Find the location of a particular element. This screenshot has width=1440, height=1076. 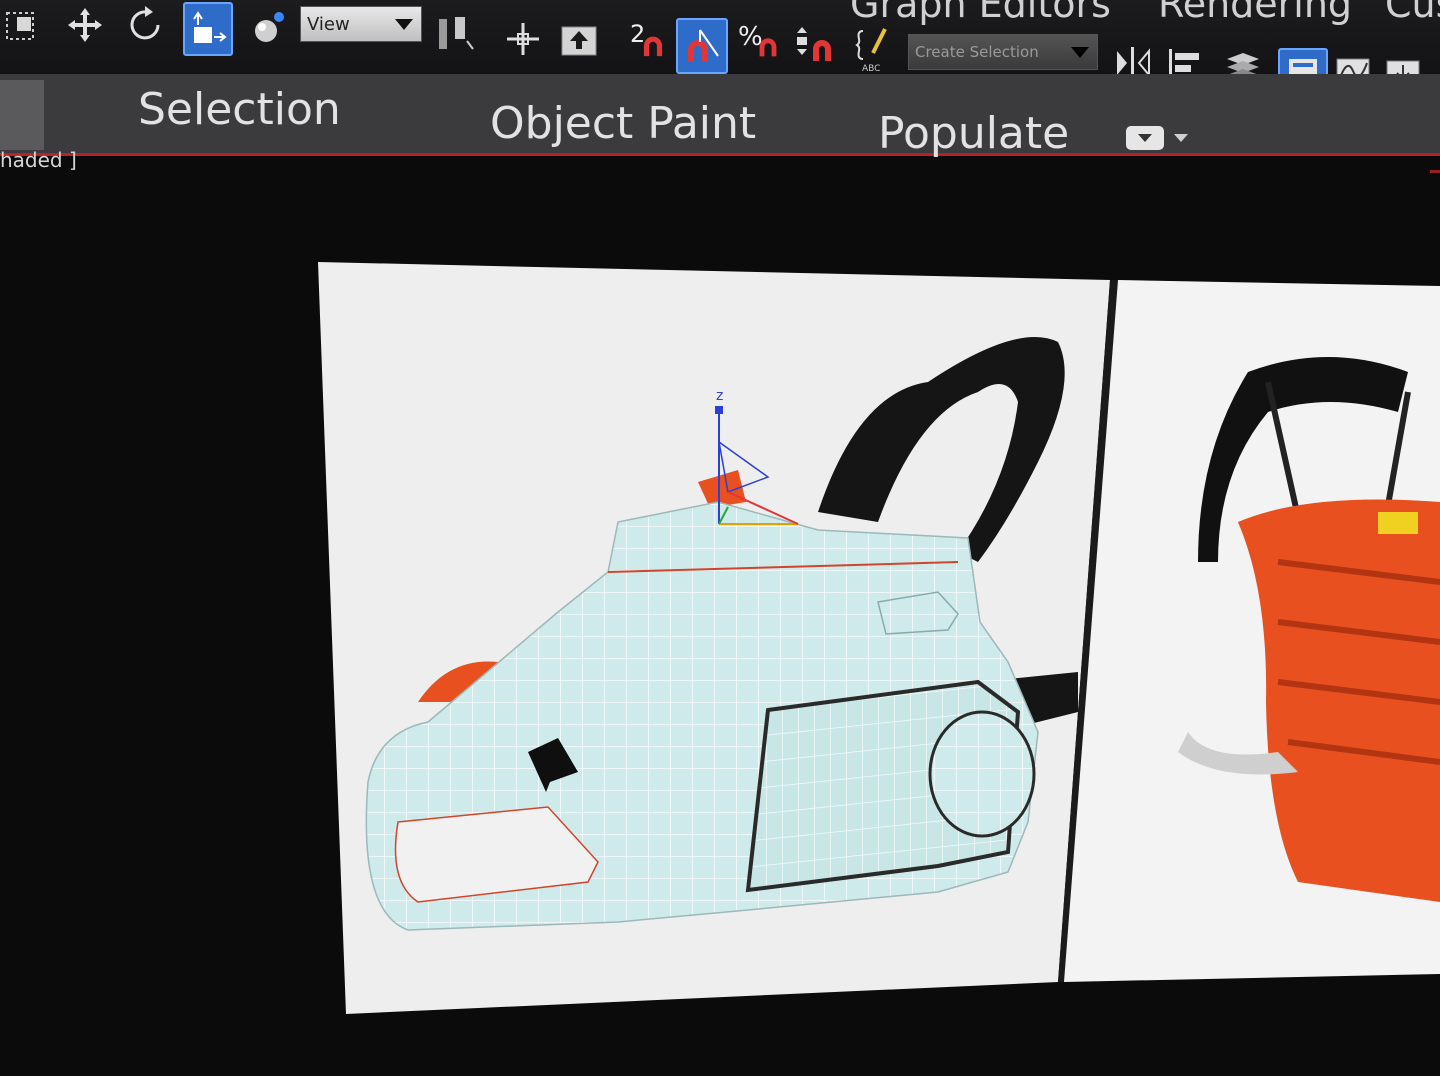

move-button is located at coordinates (85, 25).